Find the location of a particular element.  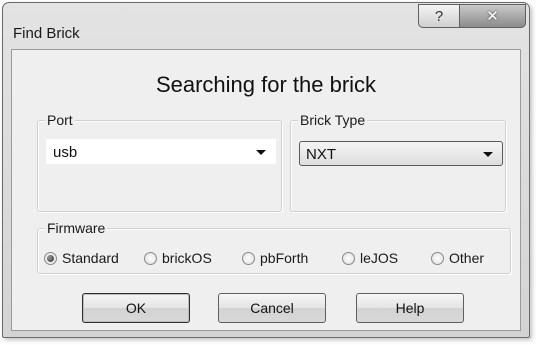

brick-type-select: NXT is located at coordinates (401, 153).